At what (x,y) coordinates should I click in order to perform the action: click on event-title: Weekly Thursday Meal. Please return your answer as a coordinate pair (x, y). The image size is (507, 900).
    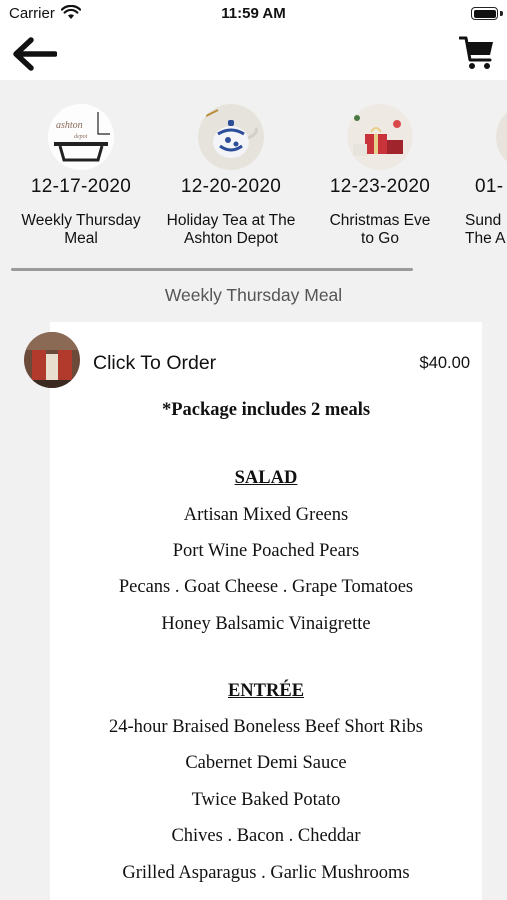
    Looking at the image, I should click on (81, 229).